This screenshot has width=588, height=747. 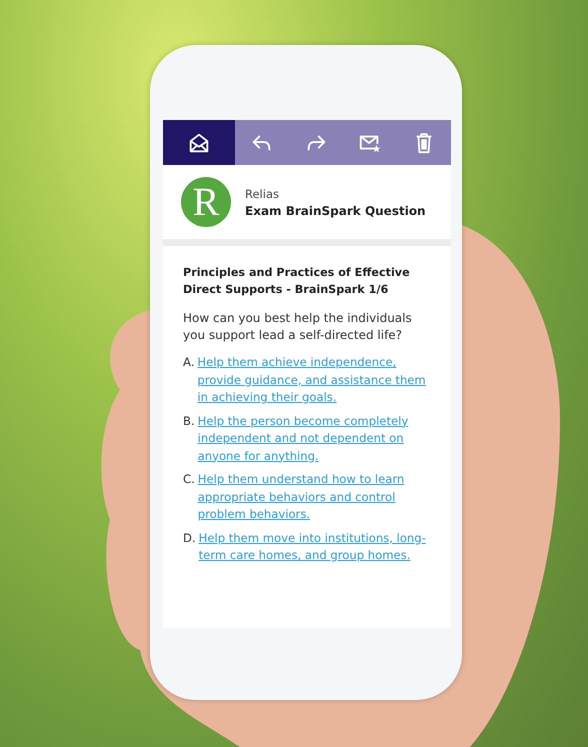 I want to click on option-letter: D., so click(x=189, y=538).